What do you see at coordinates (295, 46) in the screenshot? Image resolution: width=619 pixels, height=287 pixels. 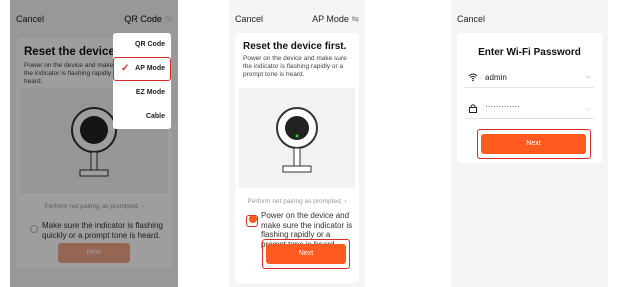 I see `page-title: Reset the device first.` at bounding box center [295, 46].